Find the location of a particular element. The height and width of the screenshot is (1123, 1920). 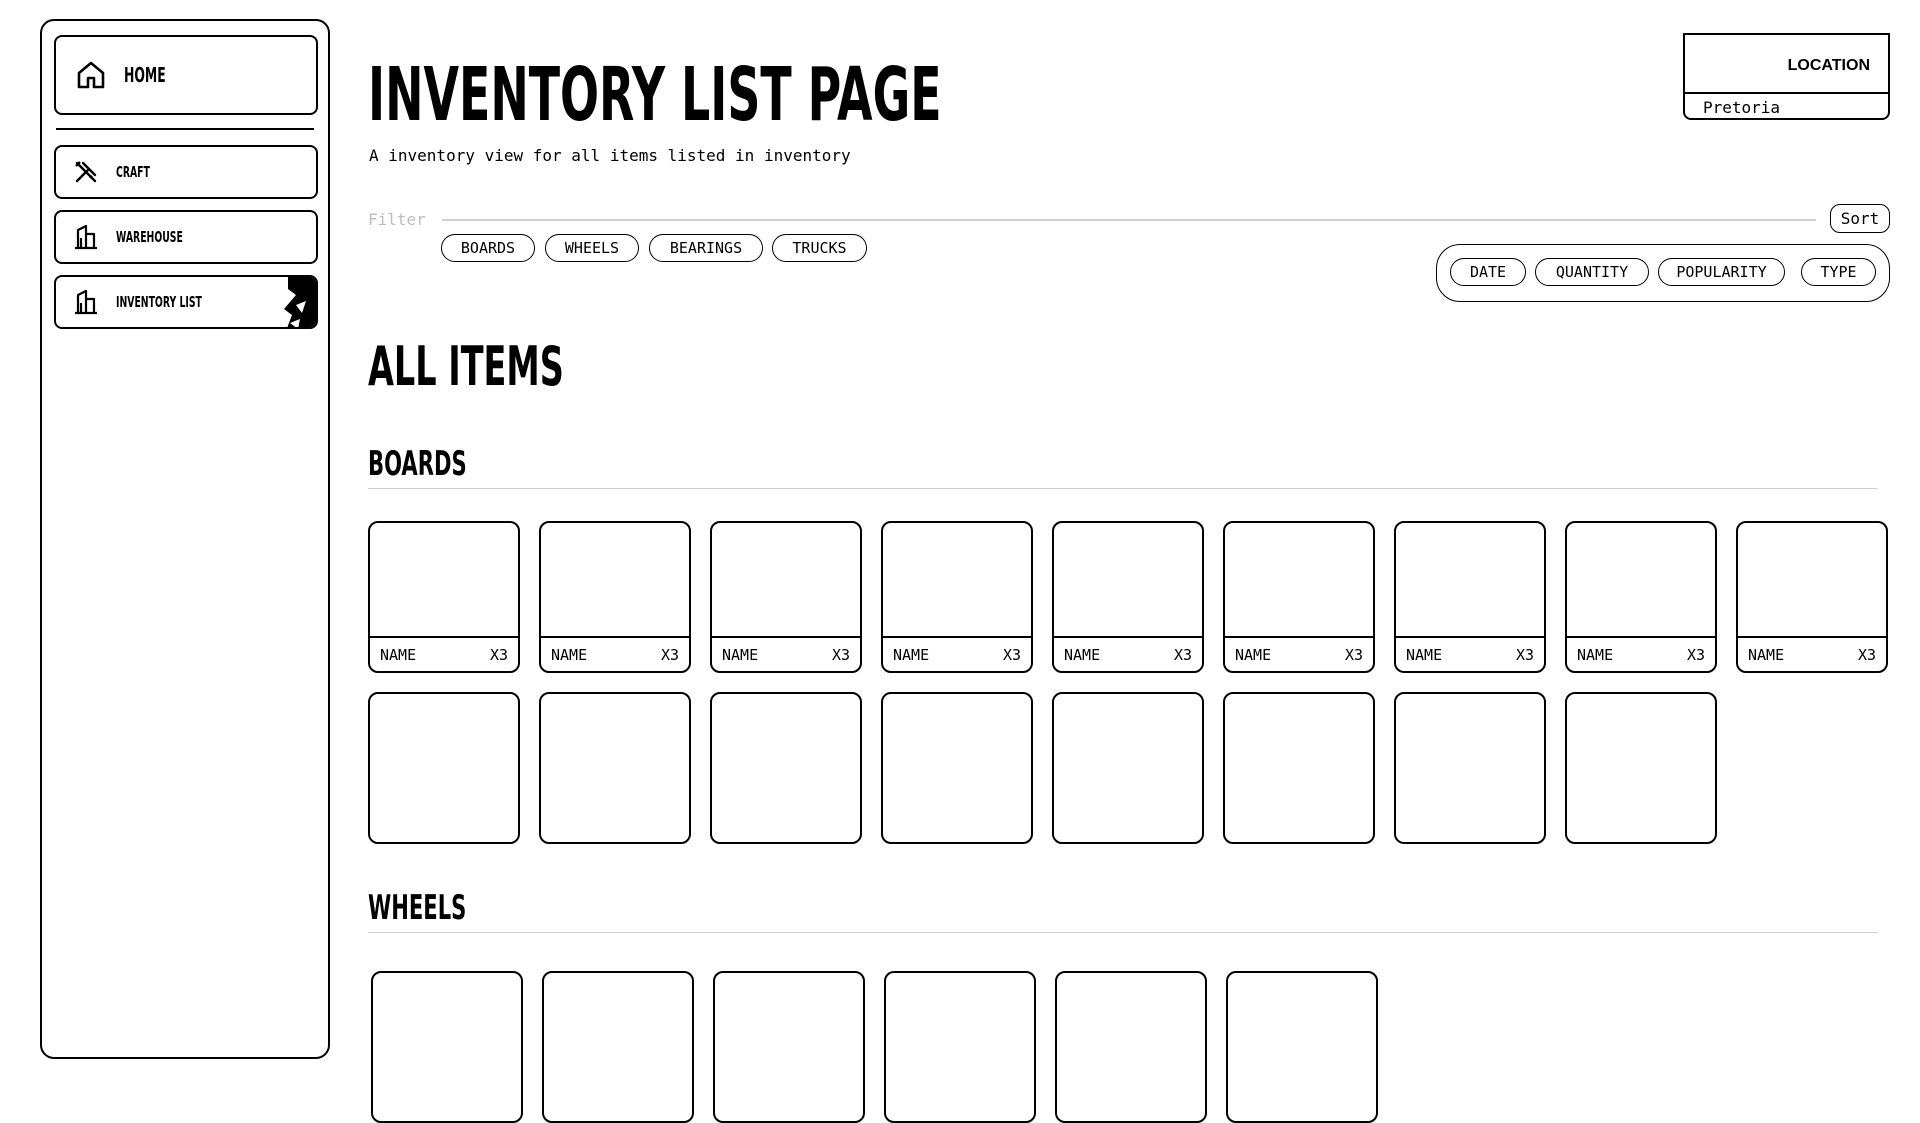

location-selector: LOCATION Pretoria is located at coordinates (1786, 76).